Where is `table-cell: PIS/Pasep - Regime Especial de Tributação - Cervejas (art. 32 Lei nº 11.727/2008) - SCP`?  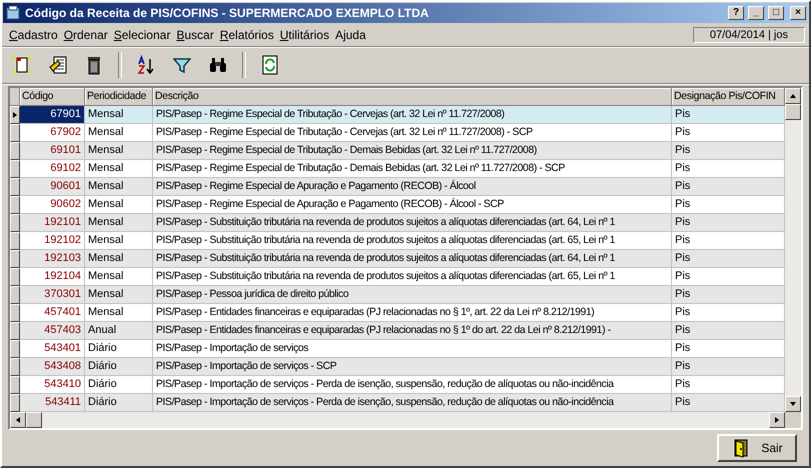
table-cell: PIS/Pasep - Regime Especial de Tributação - Cervejas (art. 32 Lei nº 11.727/2008) - SCP is located at coordinates (412, 133).